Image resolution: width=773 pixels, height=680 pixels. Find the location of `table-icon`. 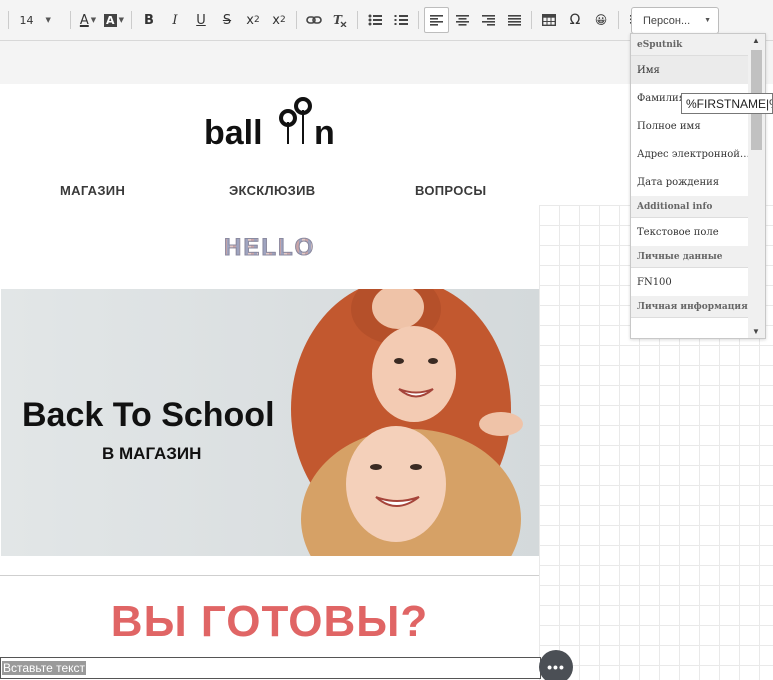

table-icon is located at coordinates (549, 20).